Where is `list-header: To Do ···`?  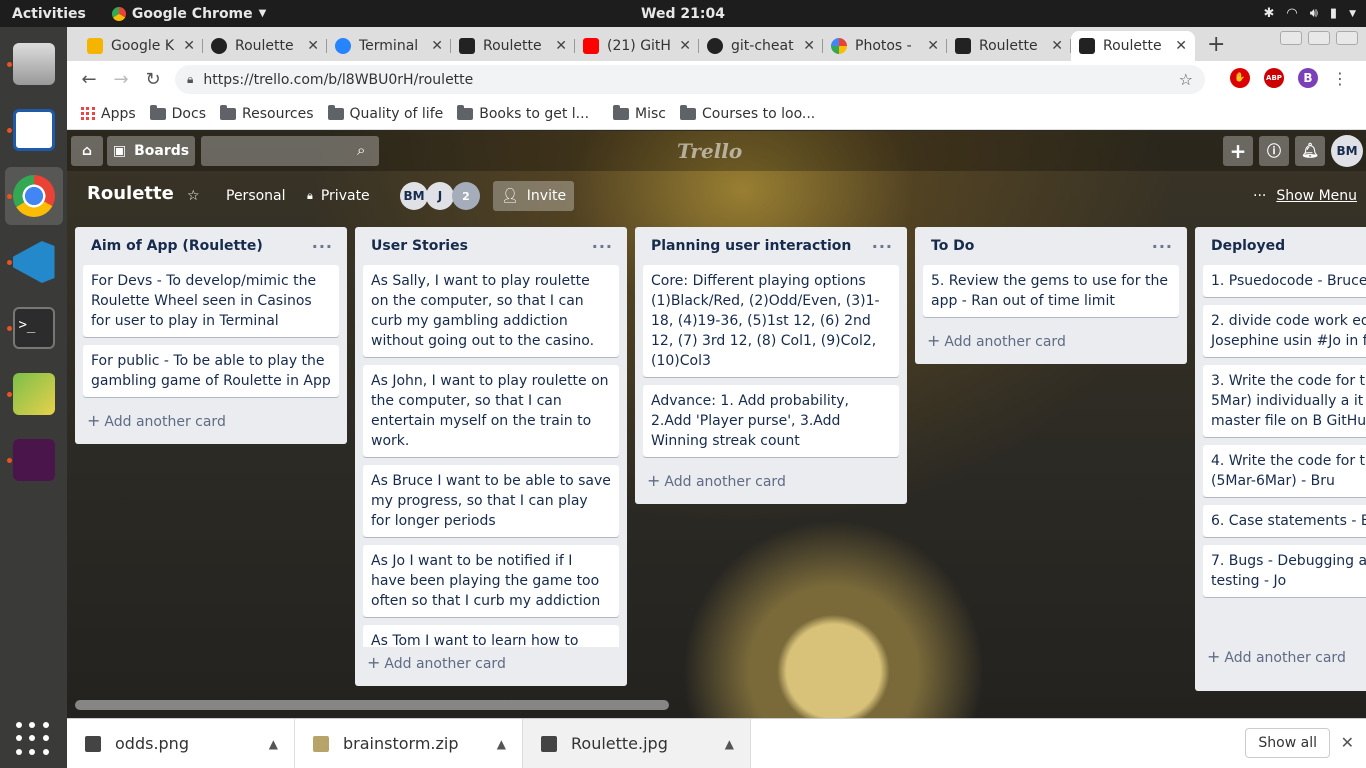 list-header: To Do ··· is located at coordinates (1051, 246).